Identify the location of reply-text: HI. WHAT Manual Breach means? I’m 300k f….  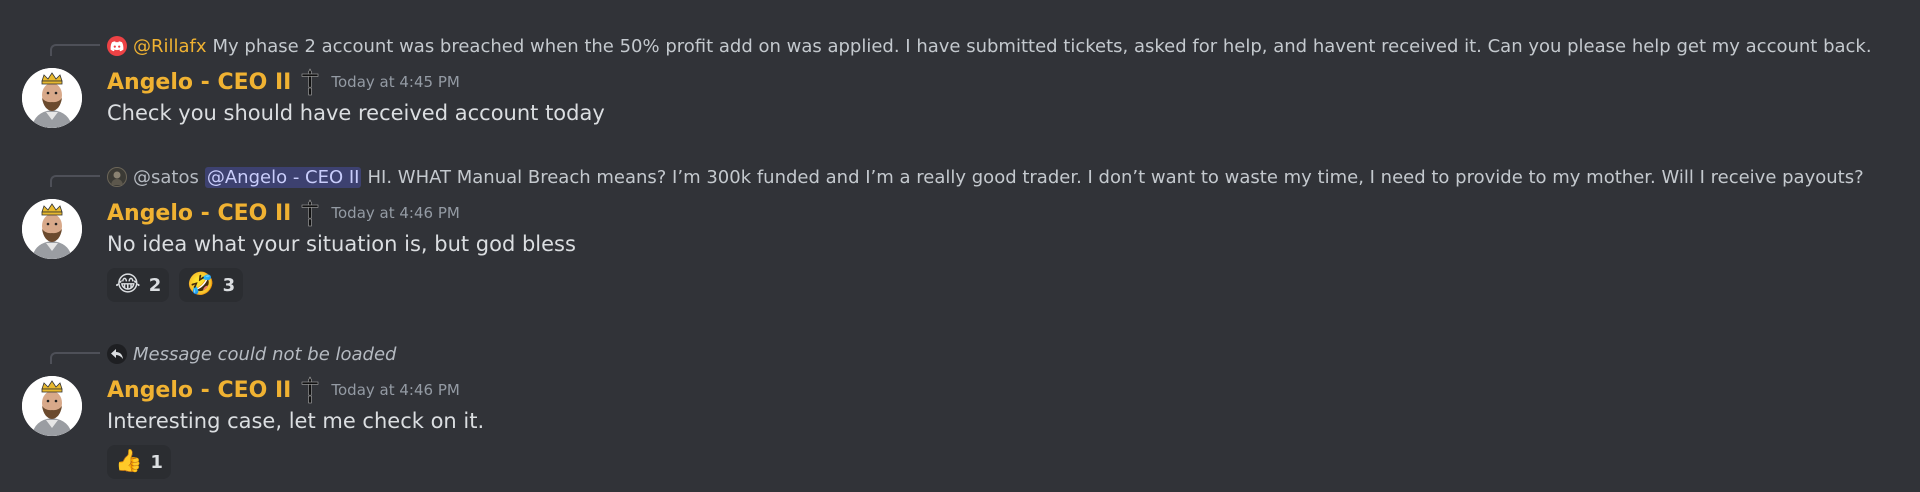
(1115, 177).